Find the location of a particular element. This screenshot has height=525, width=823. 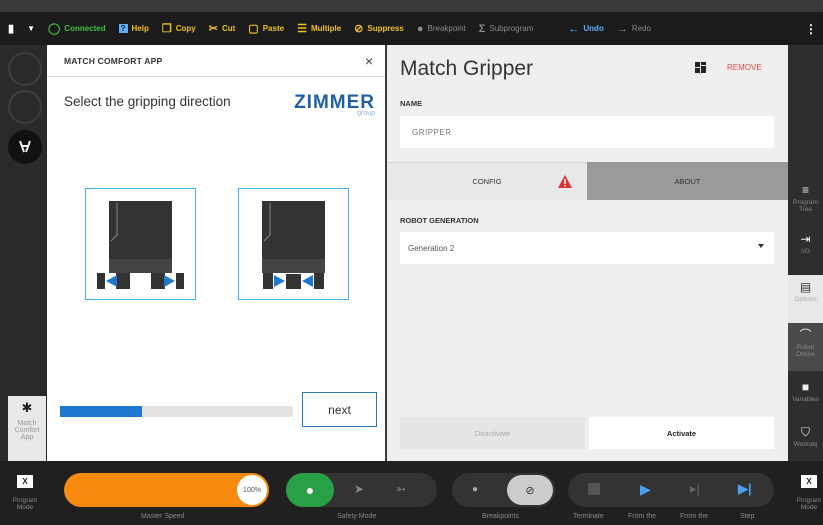

program-mode-label-1: Program is located at coordinates (25, 500).